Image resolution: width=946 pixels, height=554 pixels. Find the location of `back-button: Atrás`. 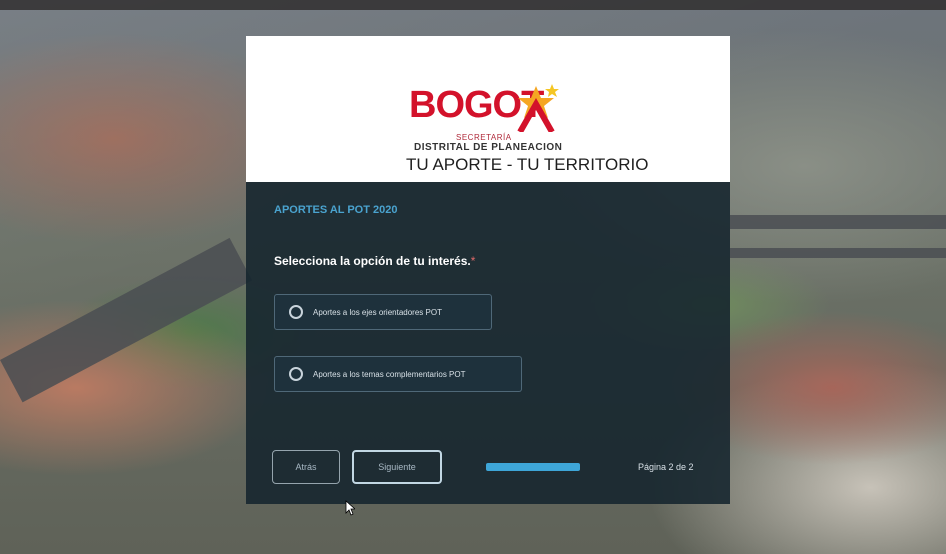

back-button: Atrás is located at coordinates (306, 467).